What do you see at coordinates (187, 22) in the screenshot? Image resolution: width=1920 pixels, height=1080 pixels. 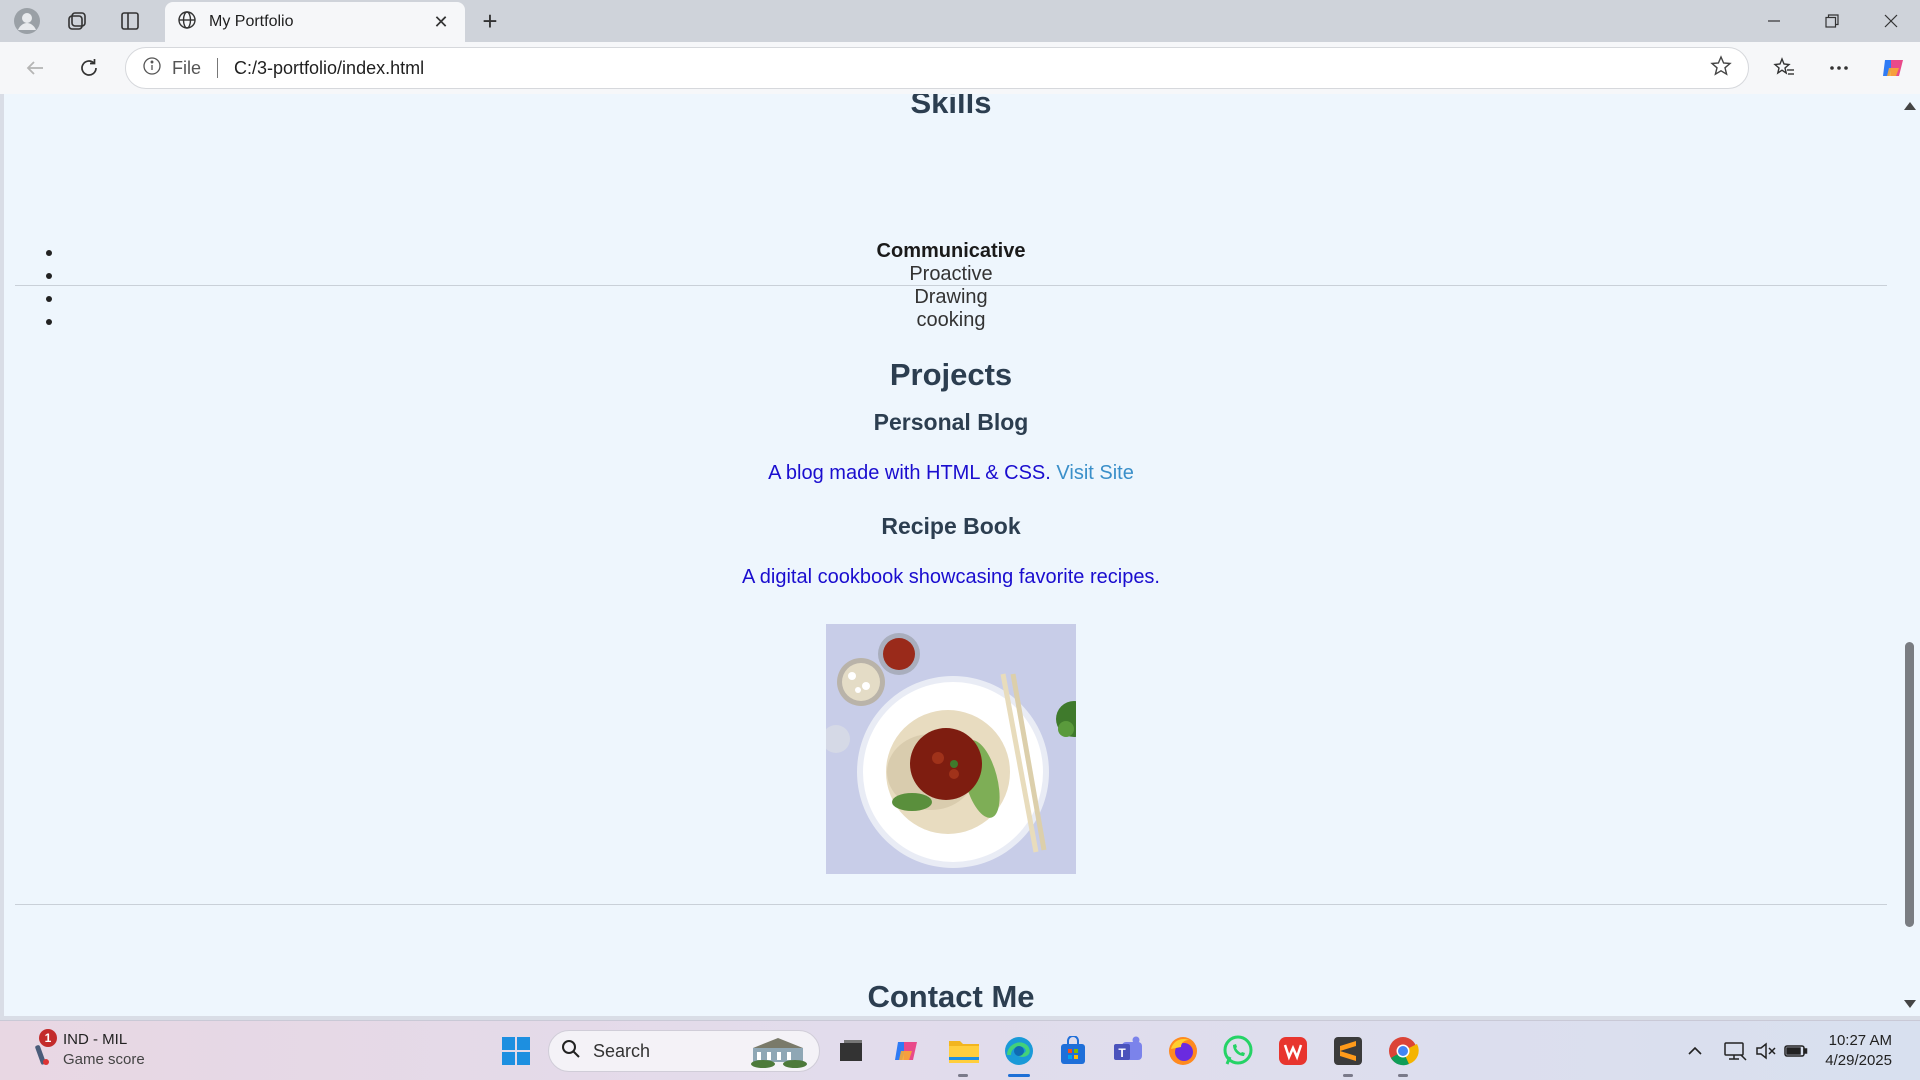 I see `globe-icon` at bounding box center [187, 22].